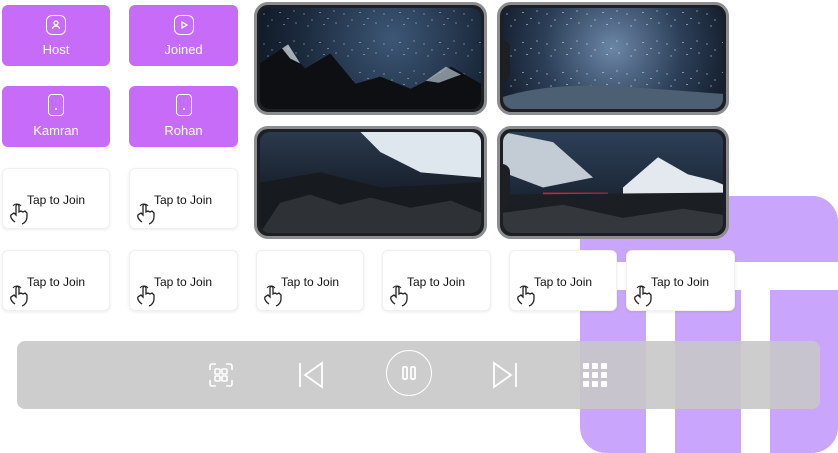 The height and width of the screenshot is (453, 838). What do you see at coordinates (183, 35) in the screenshot?
I see `participant-joined: Joined` at bounding box center [183, 35].